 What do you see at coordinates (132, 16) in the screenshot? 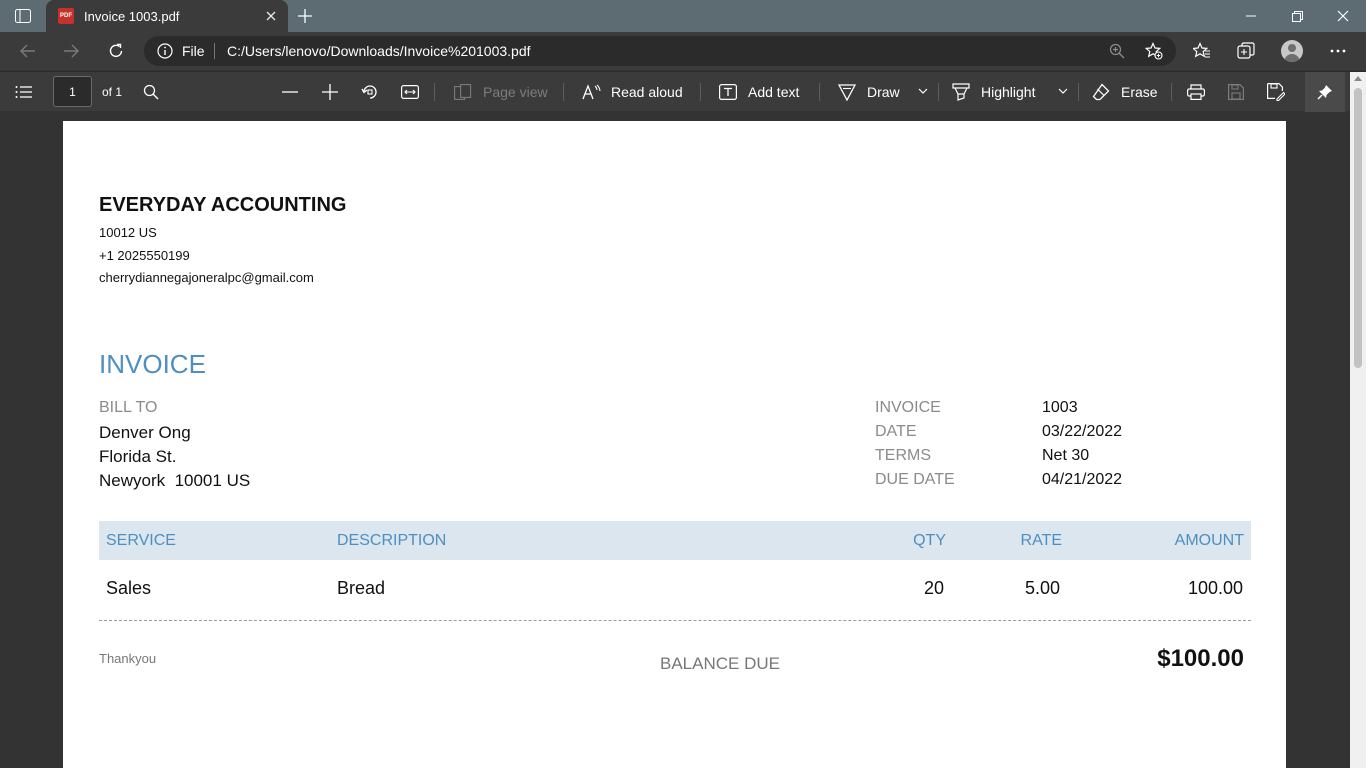
I see `tab-title: Invoice 1003.pdf` at bounding box center [132, 16].